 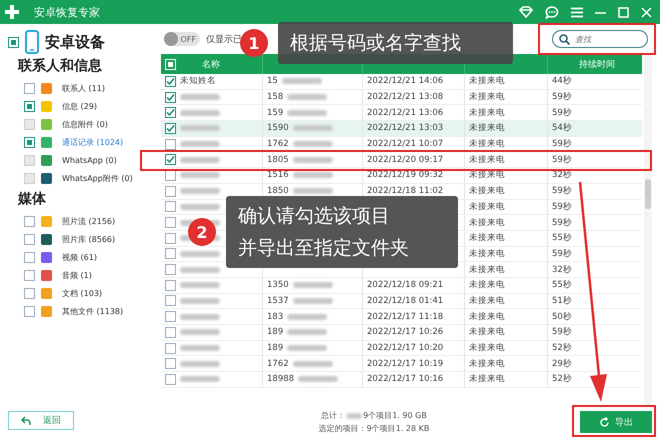 I want to click on table-row: 1590 2022/12/21 13:03 未接来电 54秒, so click(x=401, y=129).